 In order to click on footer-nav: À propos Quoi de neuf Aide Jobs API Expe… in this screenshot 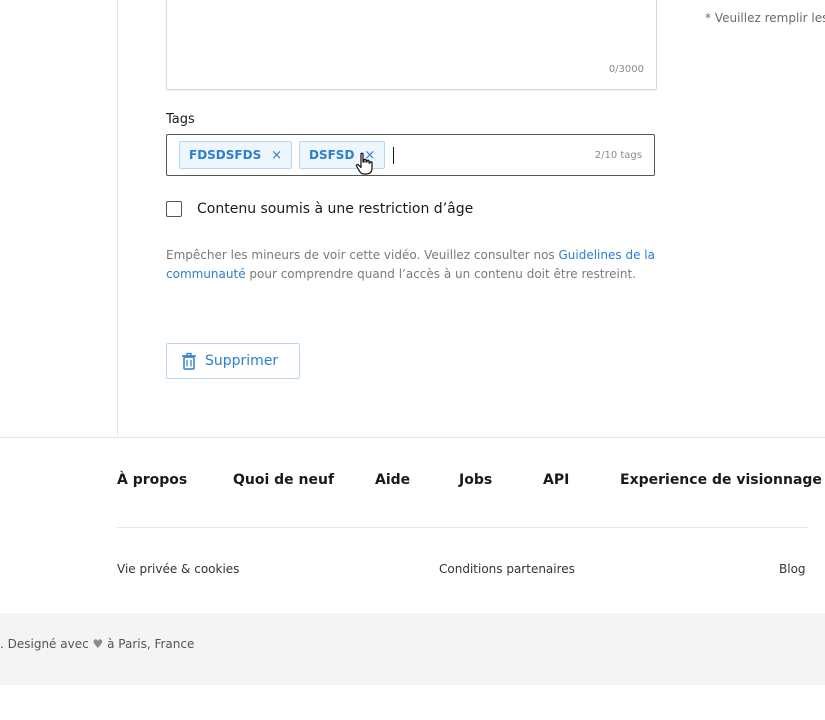, I will do `click(412, 482)`.